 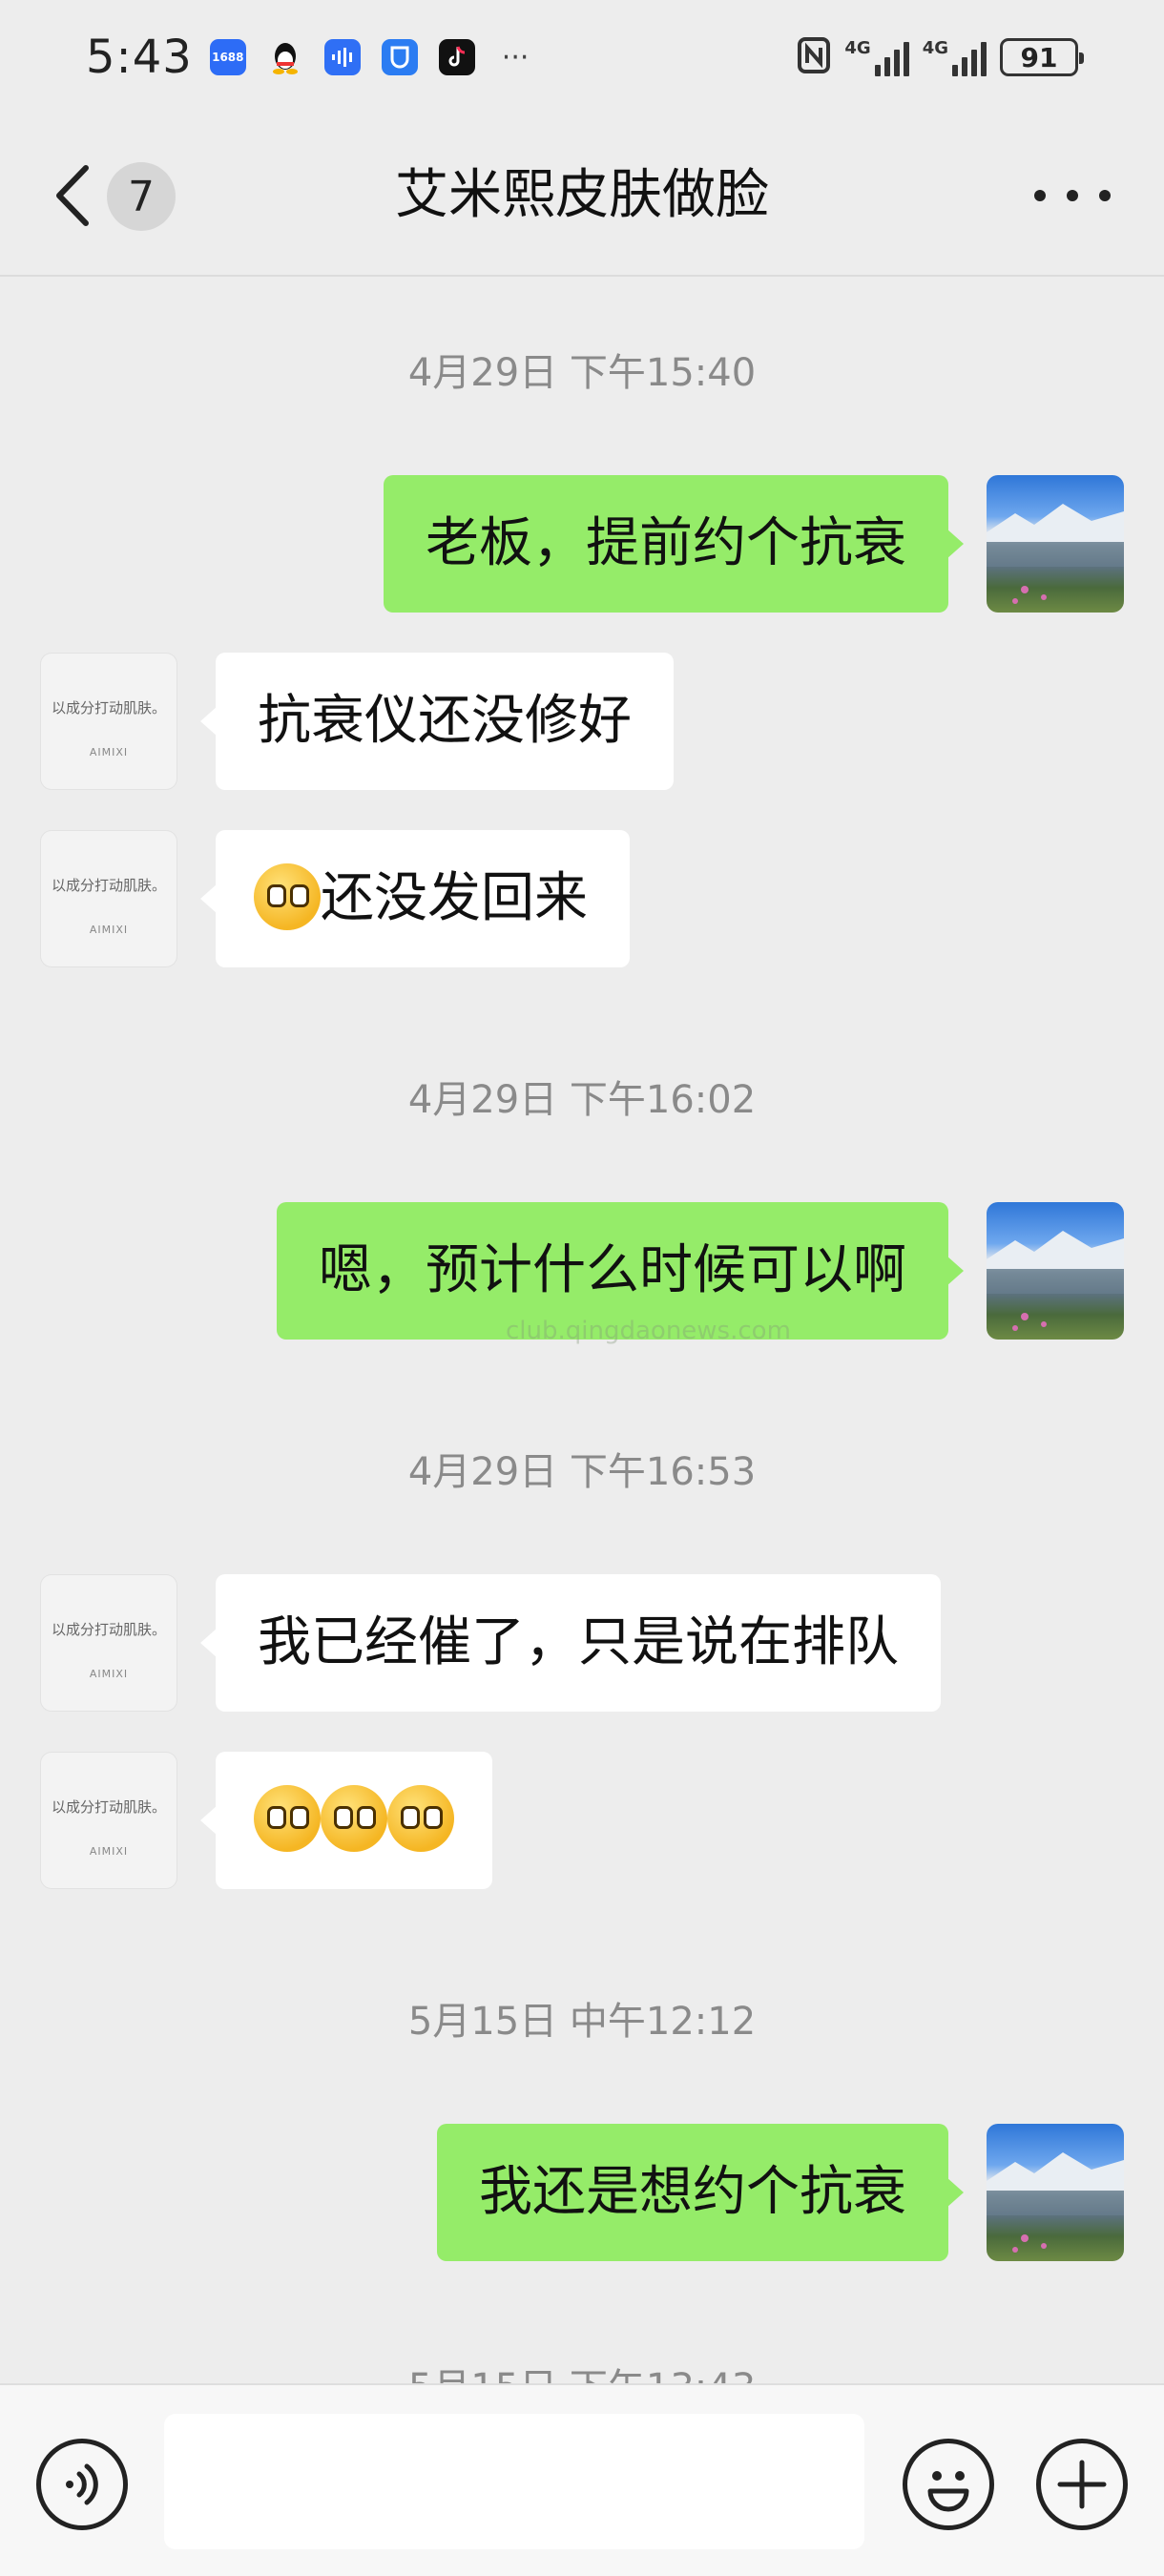 What do you see at coordinates (948, 2491) in the screenshot?
I see `smiley-icon` at bounding box center [948, 2491].